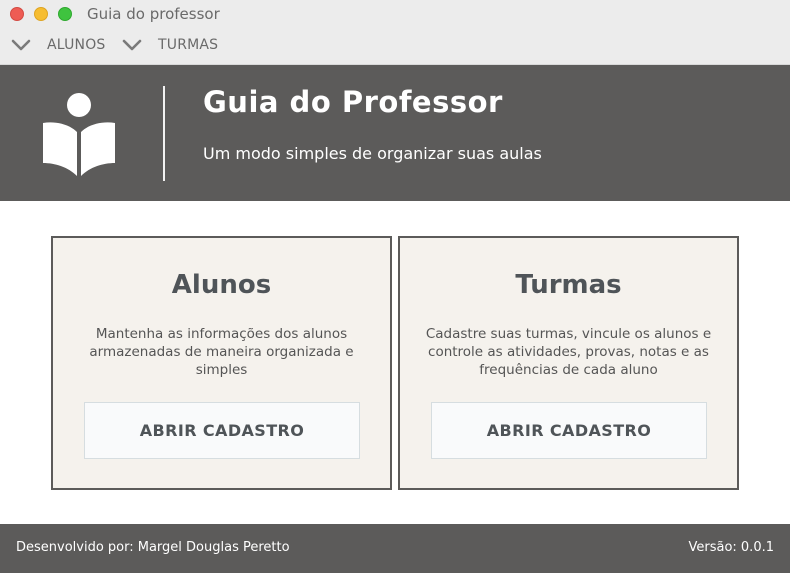 This screenshot has width=790, height=573. Describe the element at coordinates (153, 14) in the screenshot. I see `window-title: Guia do professor` at that location.